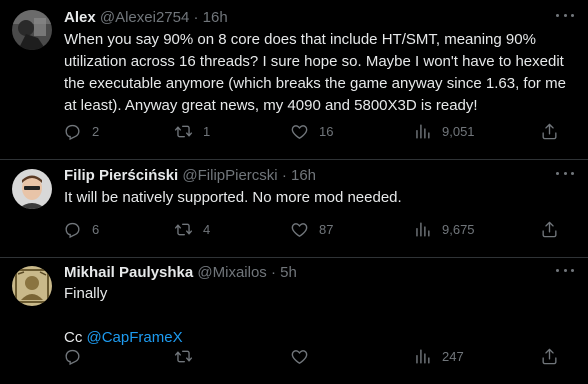 The image size is (588, 384). Describe the element at coordinates (318, 316) in the screenshot. I see `tweet-text: Finally Cc @CapFrameX` at that location.